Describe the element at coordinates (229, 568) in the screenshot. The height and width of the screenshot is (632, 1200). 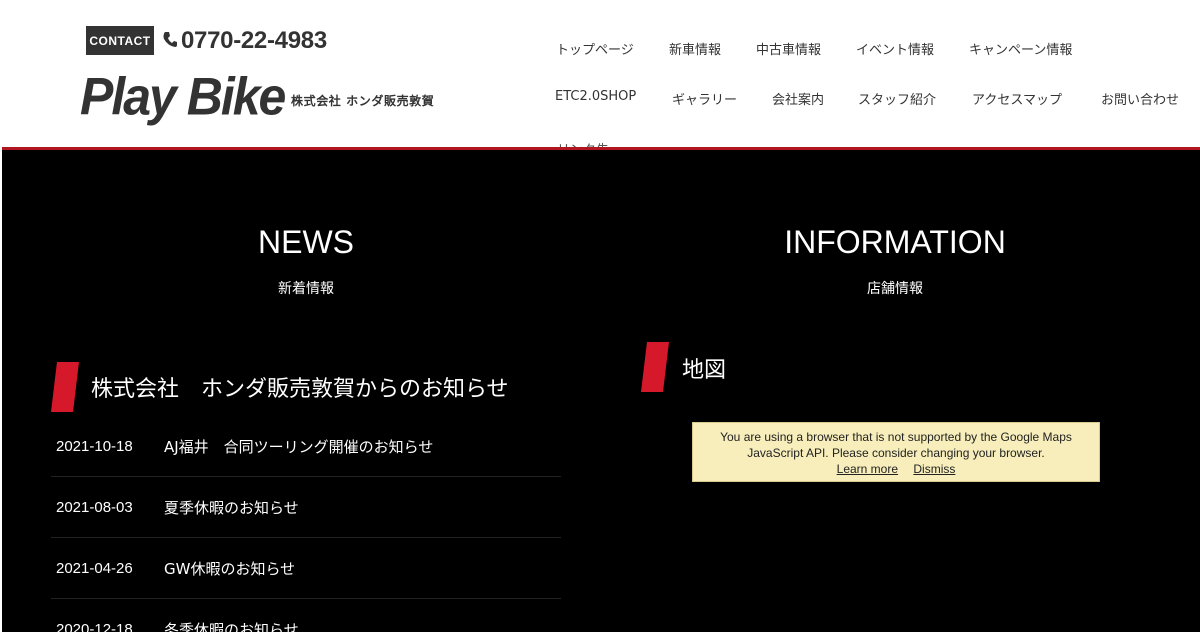
I see `news-title-text: GW休暇のお知らせ` at that location.